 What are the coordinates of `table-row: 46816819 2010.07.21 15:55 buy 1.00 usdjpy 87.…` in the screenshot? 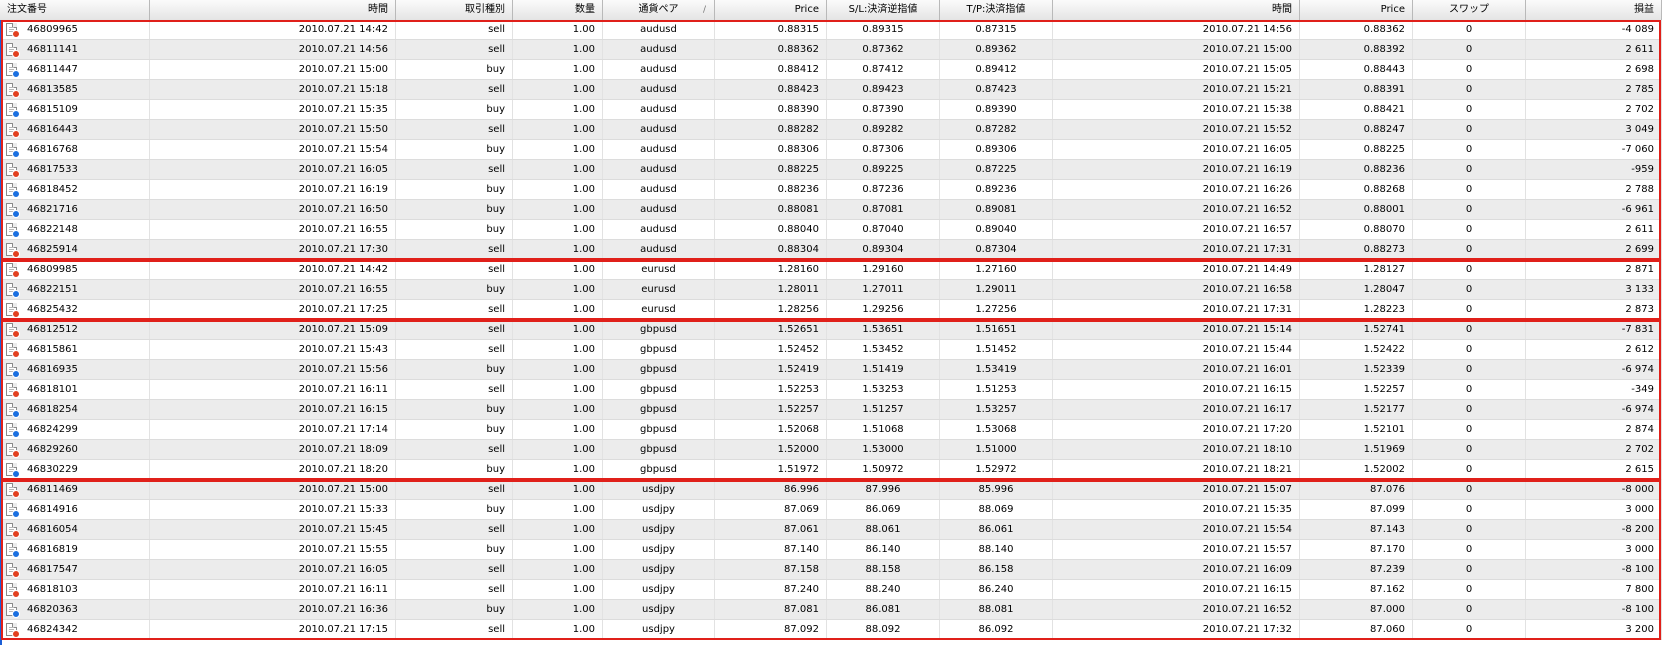 It's located at (831, 550).